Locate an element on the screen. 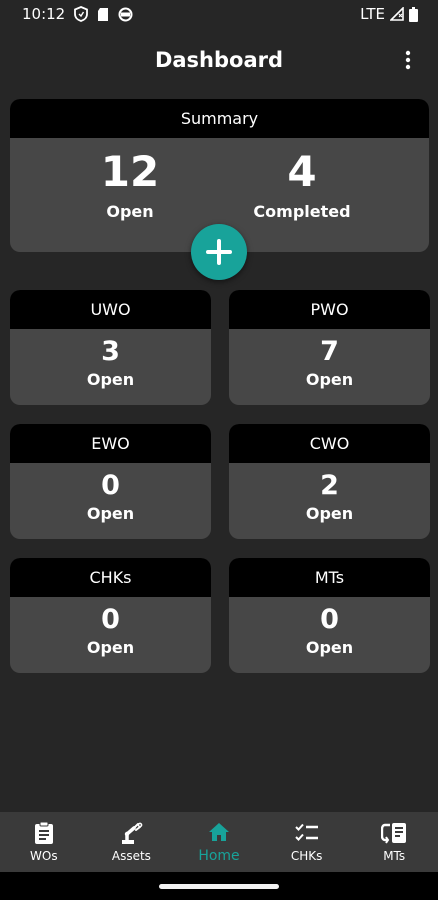 Image resolution: width=438 pixels, height=900 pixels. plus-icon is located at coordinates (219, 252).